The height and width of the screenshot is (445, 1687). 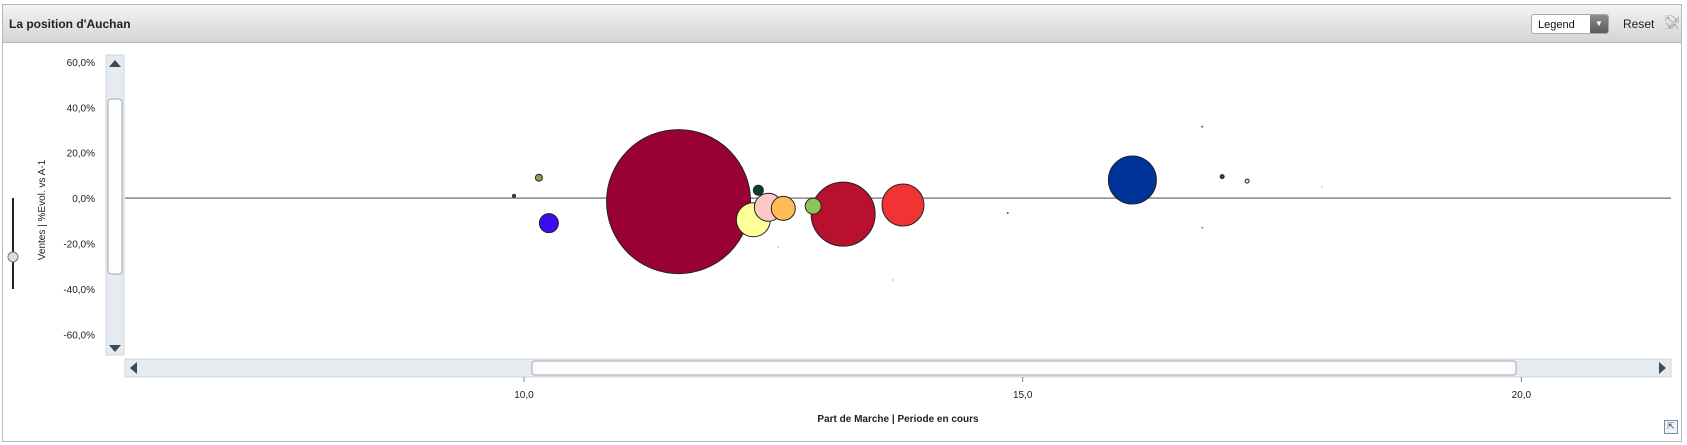 I want to click on resize-corner-icon: ⇱, so click(x=1671, y=427).